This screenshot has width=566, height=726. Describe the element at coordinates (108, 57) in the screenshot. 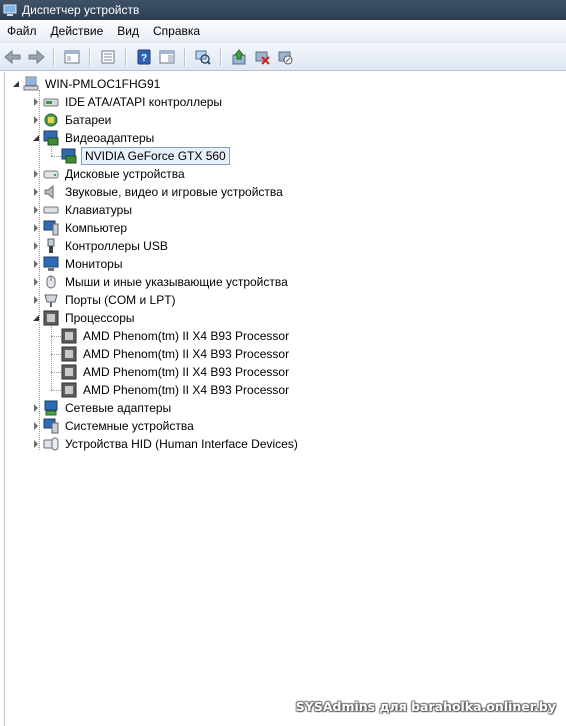

I see `properties-panel-icon` at that location.